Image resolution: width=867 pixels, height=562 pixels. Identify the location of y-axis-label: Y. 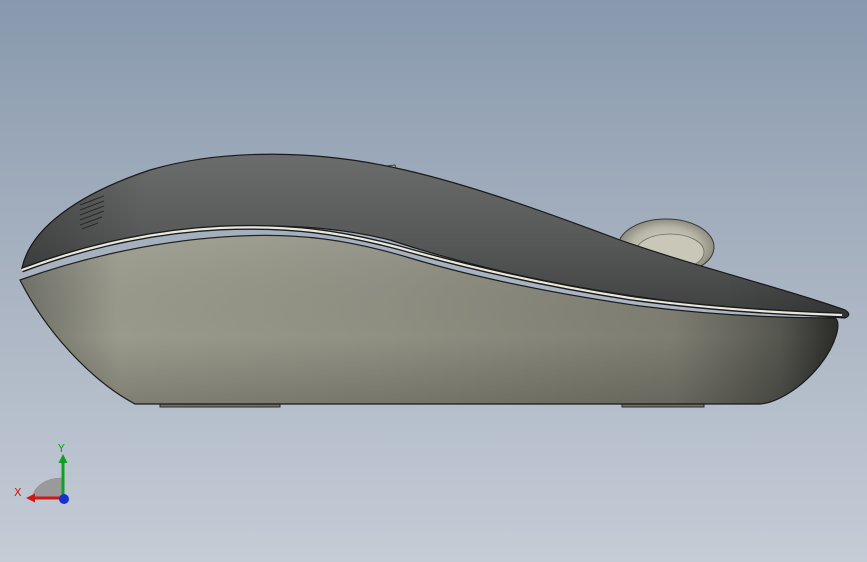
(61, 448).